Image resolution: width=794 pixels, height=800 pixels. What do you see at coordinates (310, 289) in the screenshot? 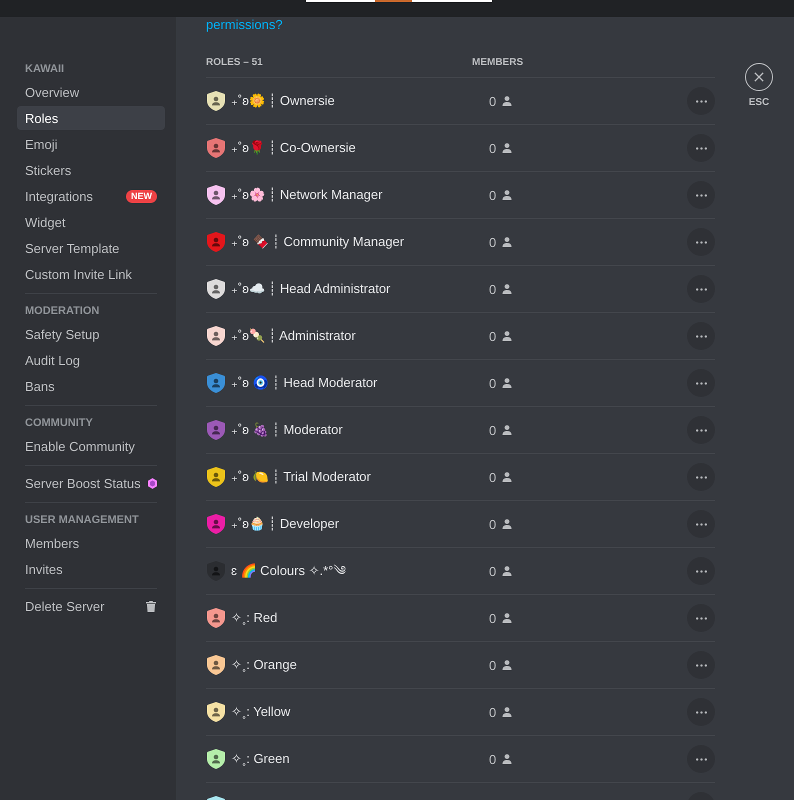
I see `role-name: ₊˚ʚ☁ ┊ Head Administrator` at bounding box center [310, 289].